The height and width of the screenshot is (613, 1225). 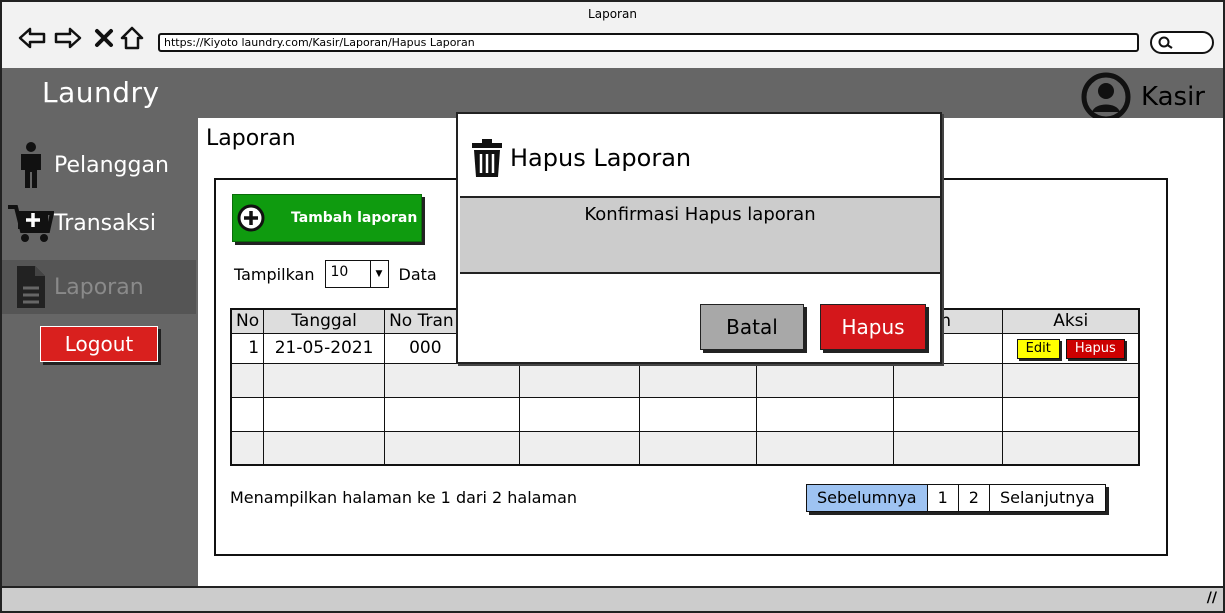 I want to click on user-avatar-icon, so click(x=1106, y=97).